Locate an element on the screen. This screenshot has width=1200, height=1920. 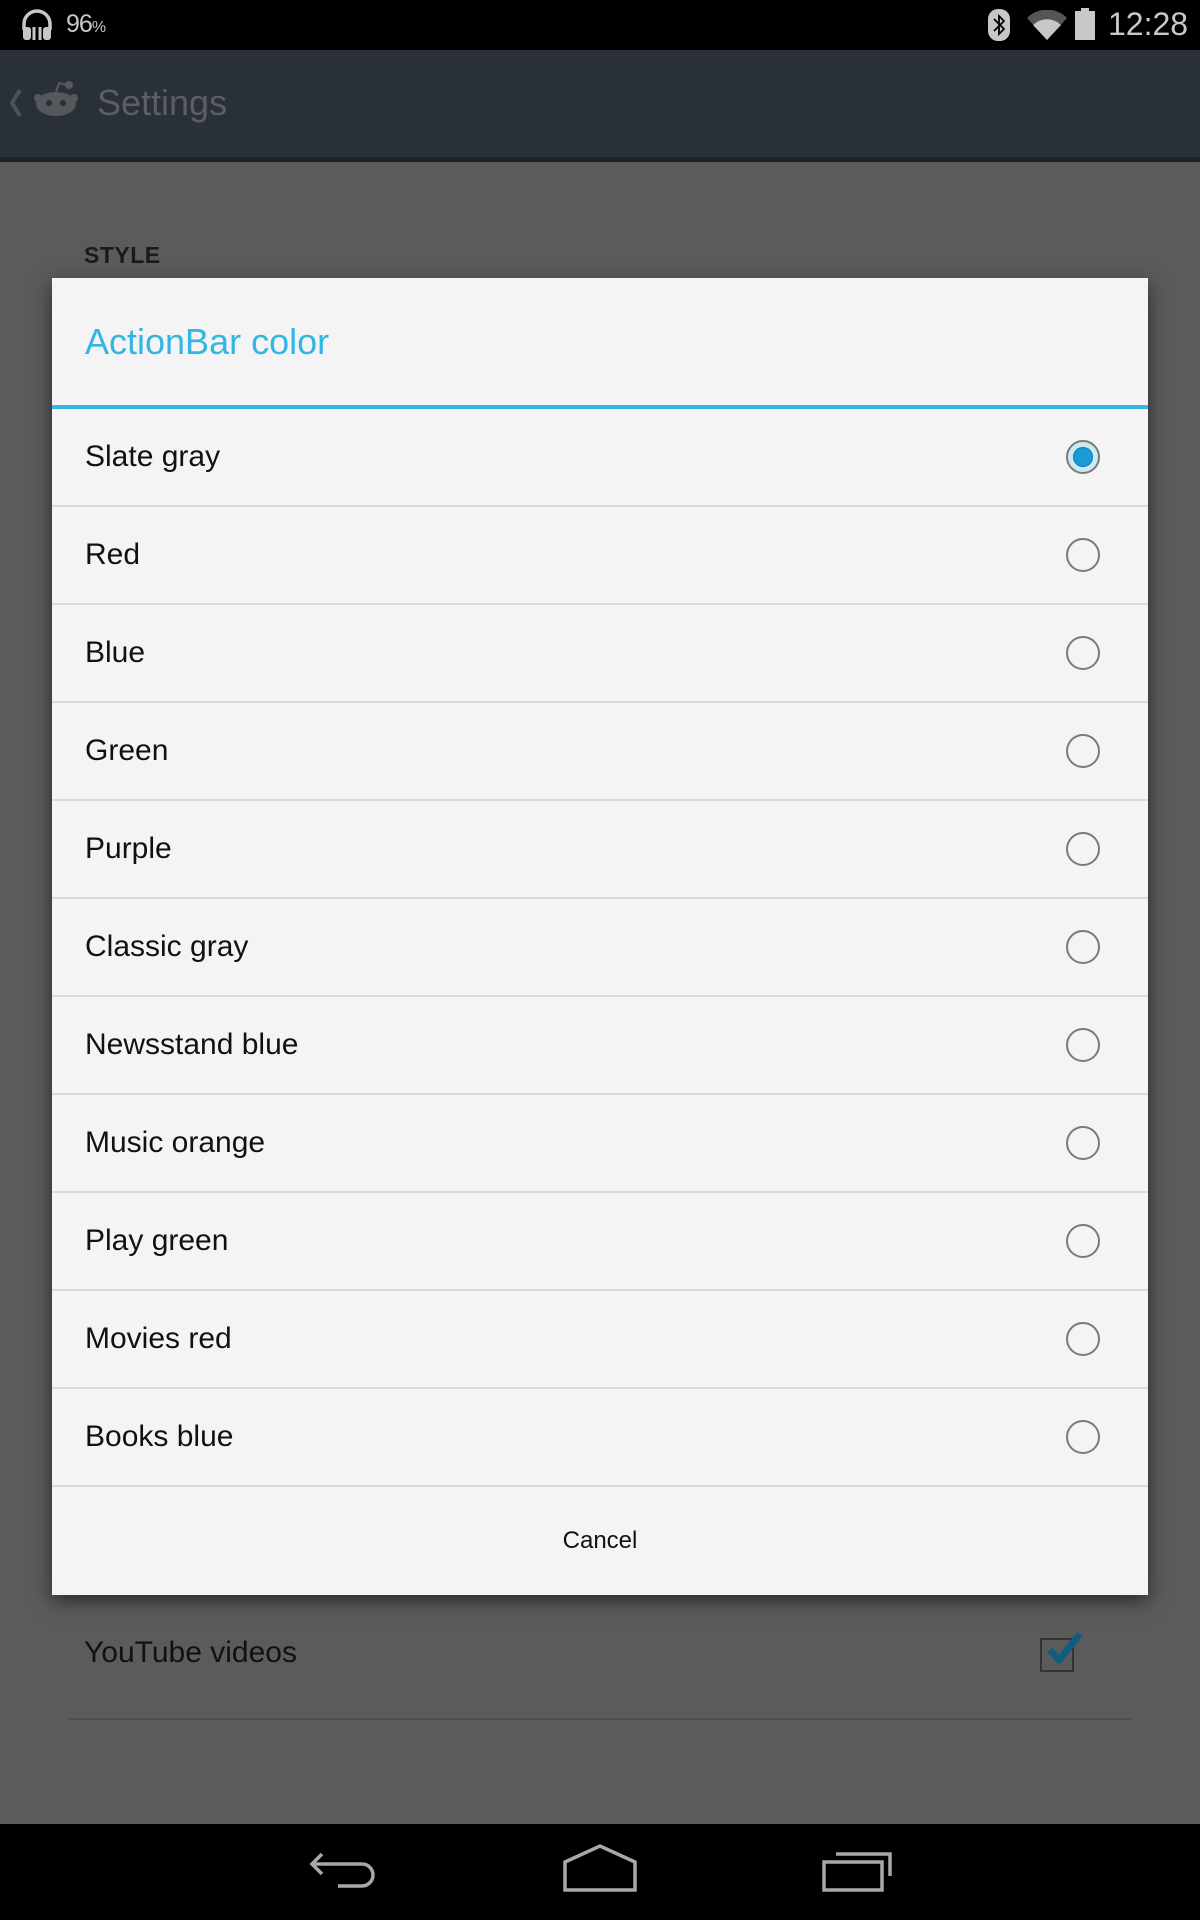
pref-divider is located at coordinates (600, 1719).